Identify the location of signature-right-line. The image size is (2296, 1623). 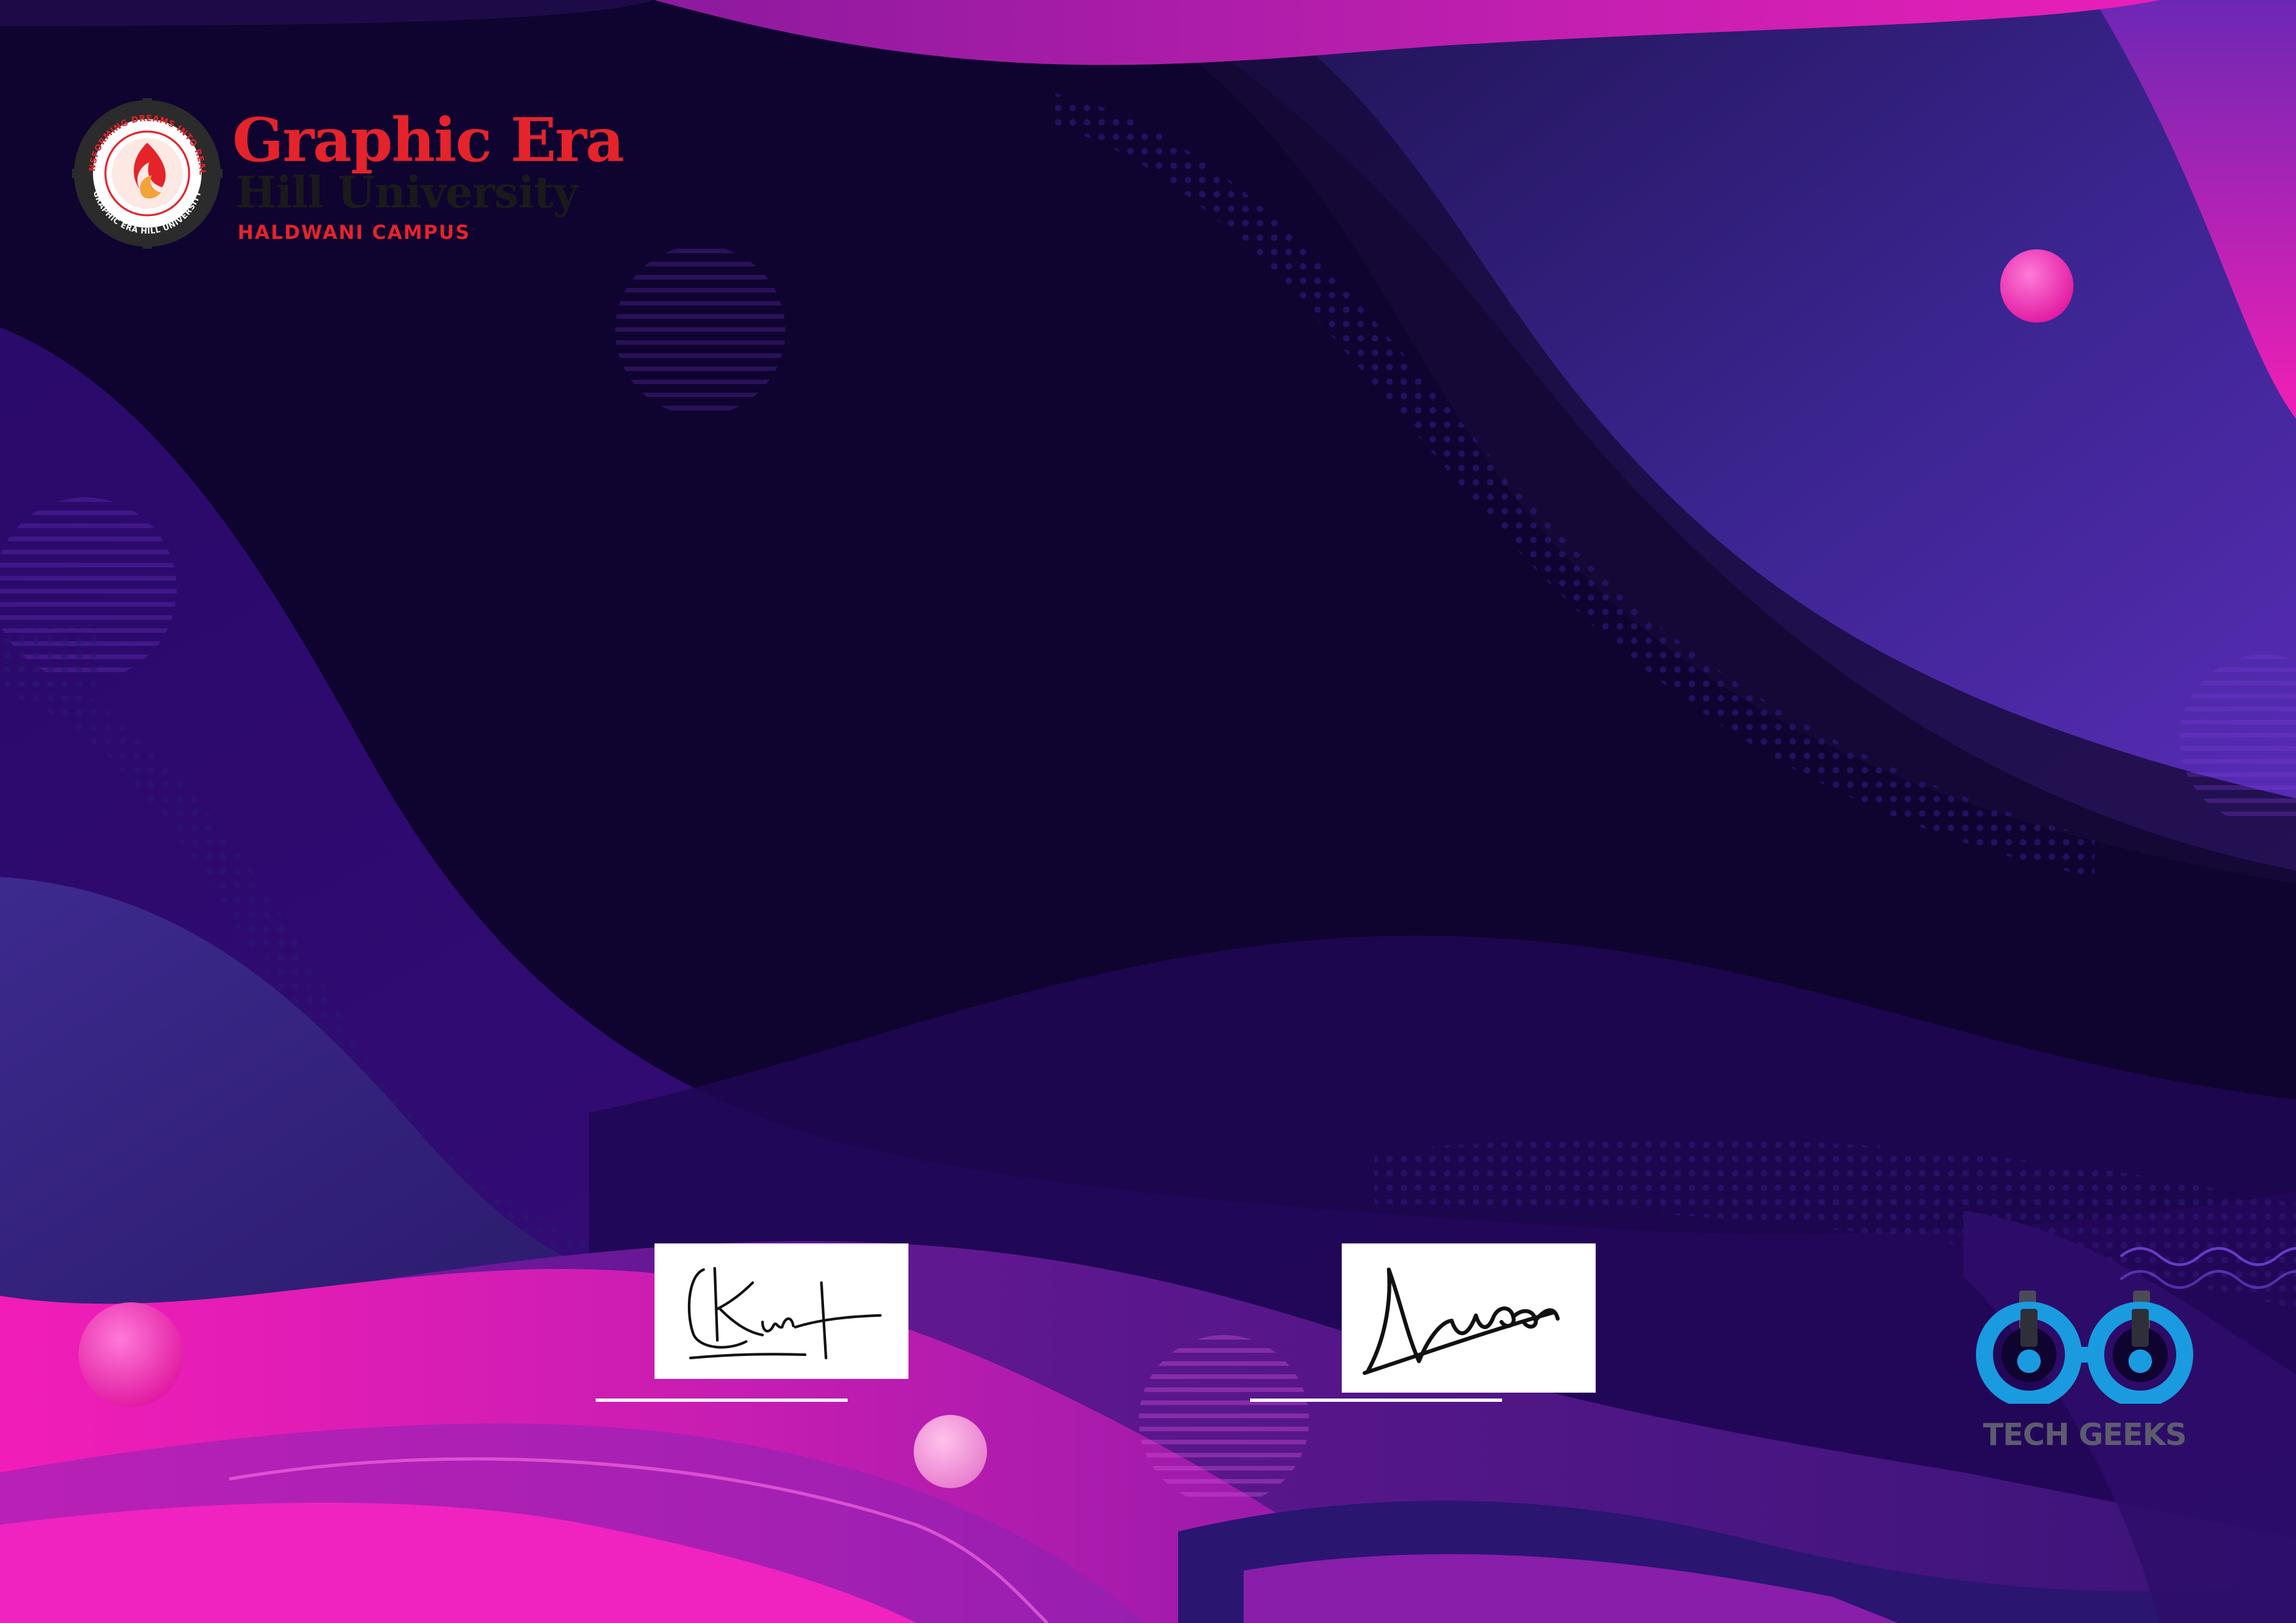
(1376, 1400).